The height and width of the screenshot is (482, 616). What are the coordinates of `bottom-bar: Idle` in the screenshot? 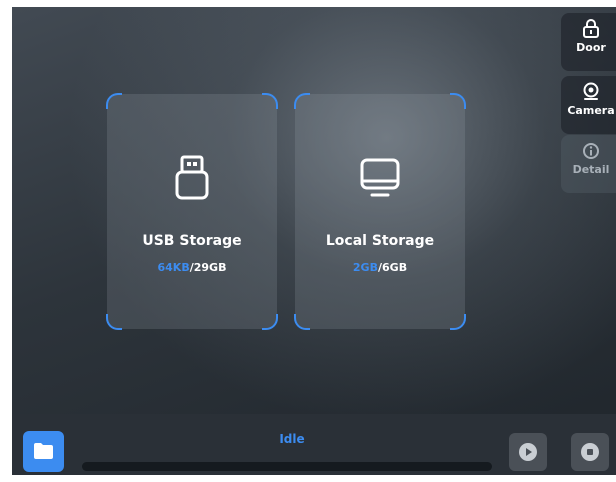 It's located at (314, 444).